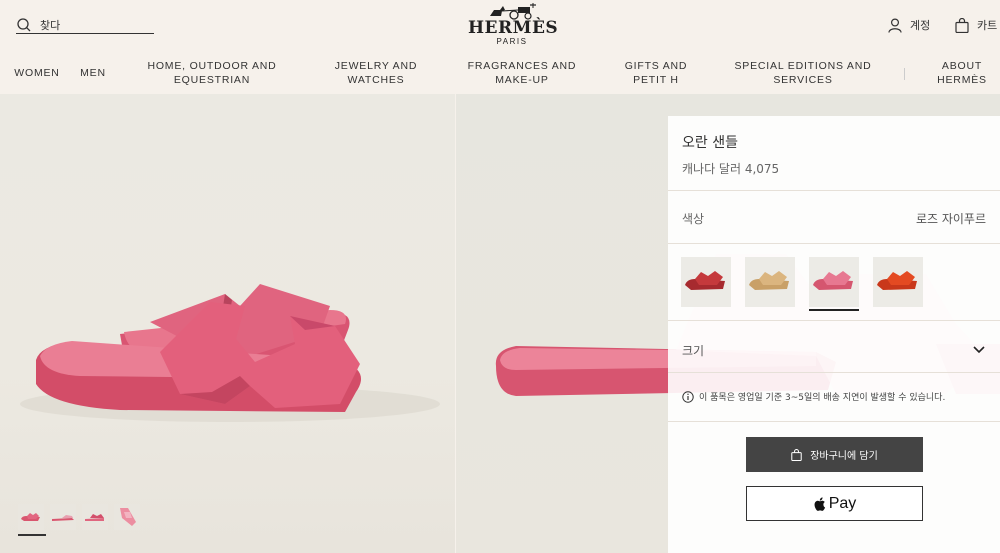  Describe the element at coordinates (819, 503) in the screenshot. I see `apple-logo-icon` at that location.